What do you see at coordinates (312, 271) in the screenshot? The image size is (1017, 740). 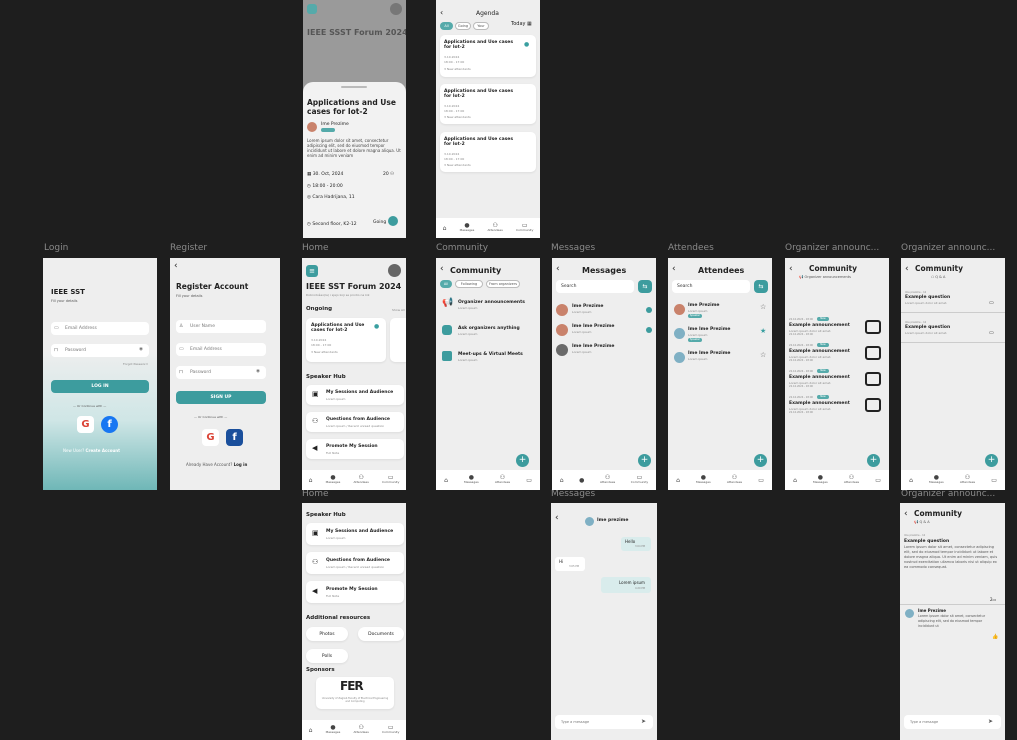 I see `menu-icon: ≡` at bounding box center [312, 271].